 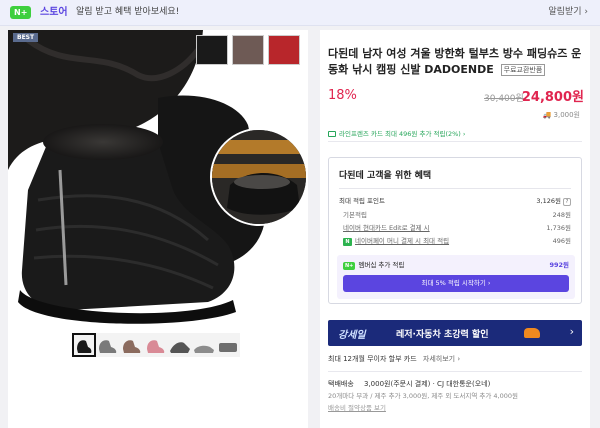 What do you see at coordinates (212, 50) in the screenshot?
I see `color-swatch-black` at bounding box center [212, 50].